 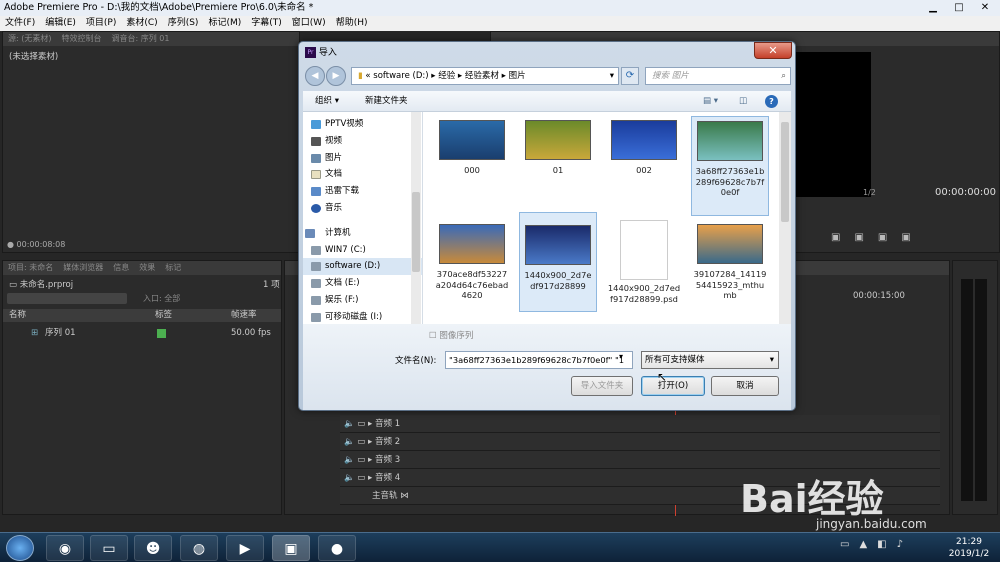 I want to click on nav-drive-c: WIN7 (C:), so click(x=362, y=250).